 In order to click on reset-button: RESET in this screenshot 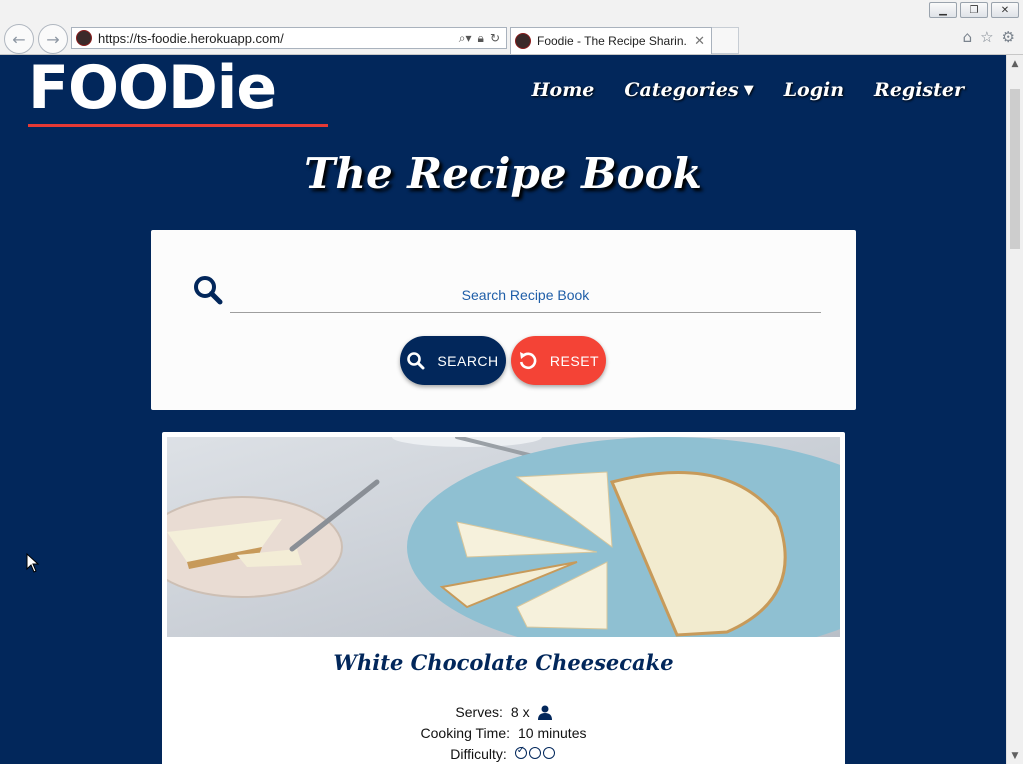, I will do `click(558, 360)`.